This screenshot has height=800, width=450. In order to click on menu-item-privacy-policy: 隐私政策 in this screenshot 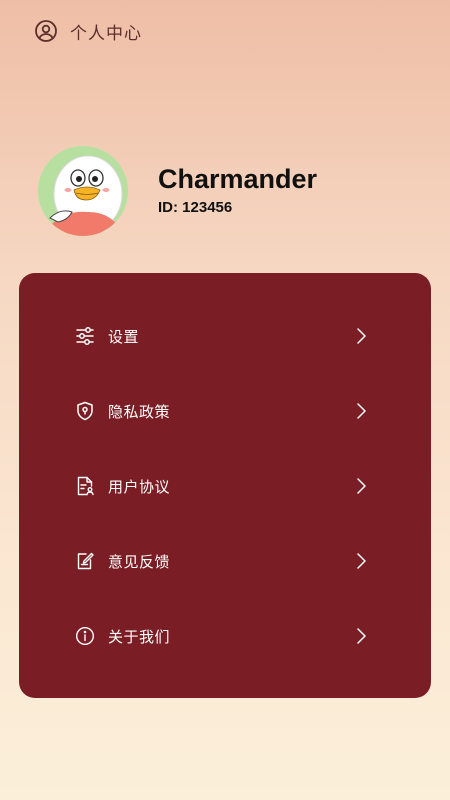, I will do `click(225, 411)`.